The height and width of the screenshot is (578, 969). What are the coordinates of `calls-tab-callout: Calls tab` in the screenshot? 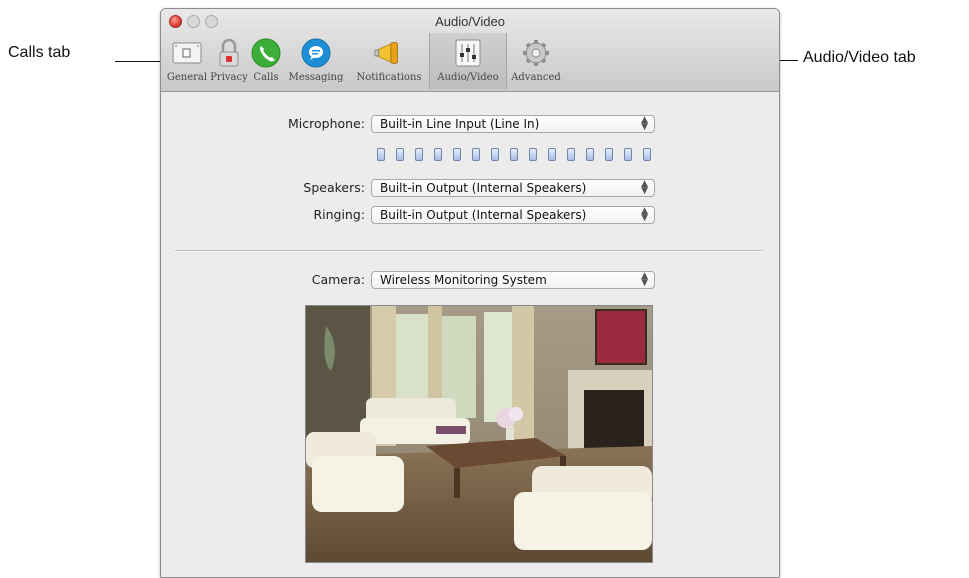 It's located at (39, 52).